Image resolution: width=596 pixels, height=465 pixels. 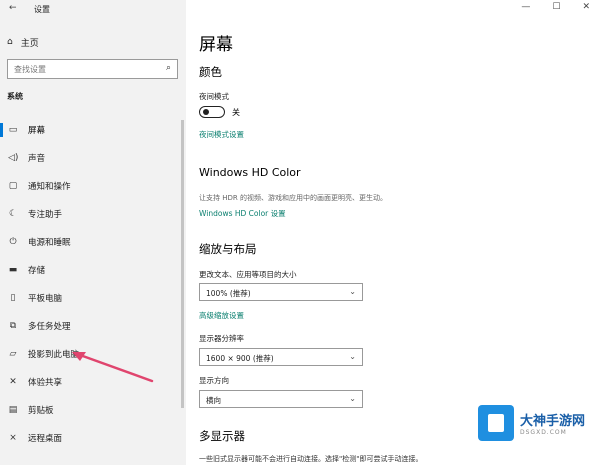 I want to click on page-title: 屏幕, so click(x=216, y=45).